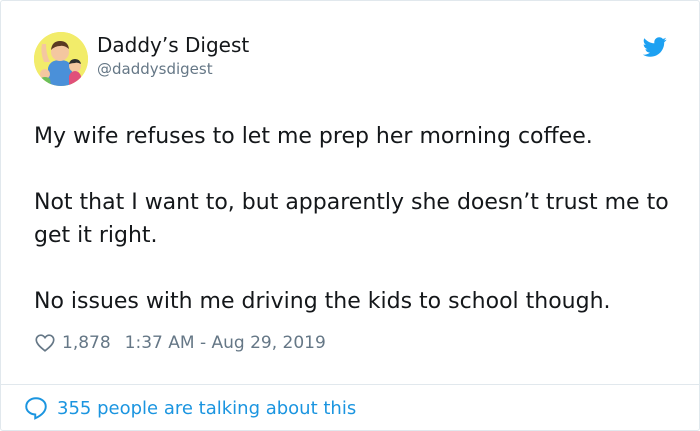 This screenshot has height=431, width=700. What do you see at coordinates (350, 384) in the screenshot?
I see `divider` at bounding box center [350, 384].